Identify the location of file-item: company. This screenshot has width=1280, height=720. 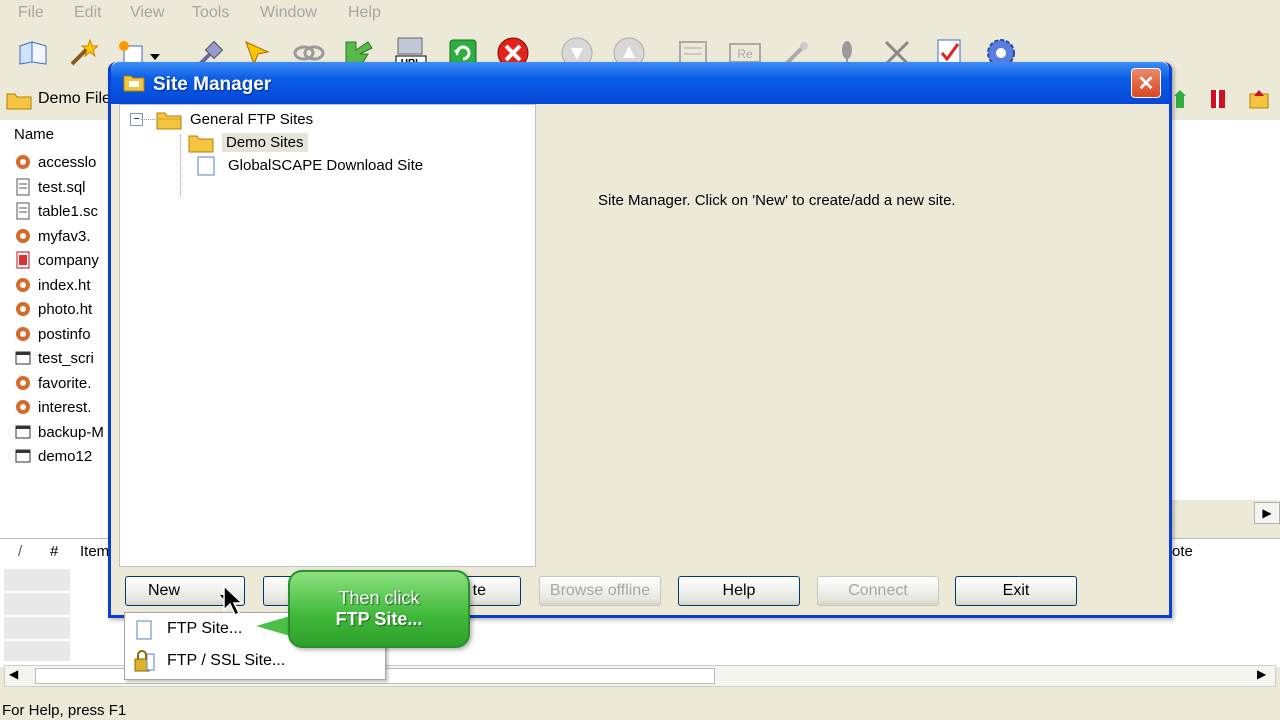
(56, 260).